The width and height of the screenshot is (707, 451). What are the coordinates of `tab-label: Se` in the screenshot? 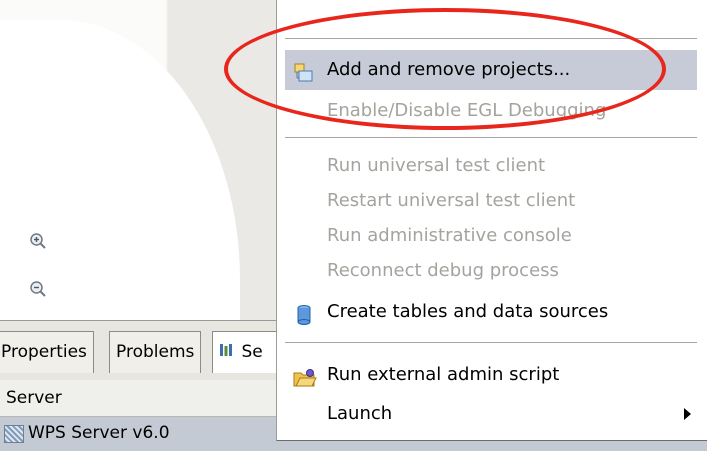 It's located at (252, 352).